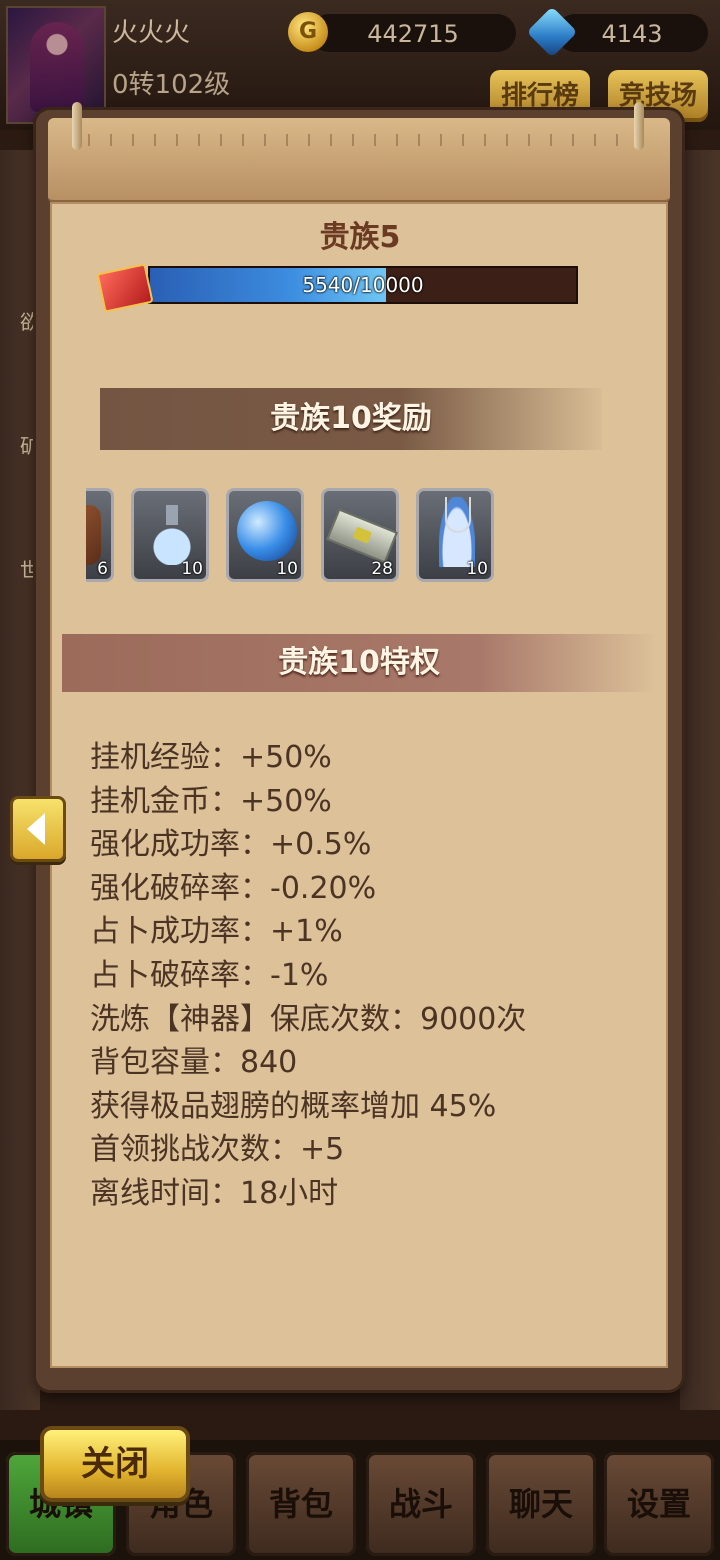 Image resolution: width=720 pixels, height=1560 pixels. Describe the element at coordinates (216, 932) in the screenshot. I see `privilege-line: 占卜成功率：+1%` at that location.